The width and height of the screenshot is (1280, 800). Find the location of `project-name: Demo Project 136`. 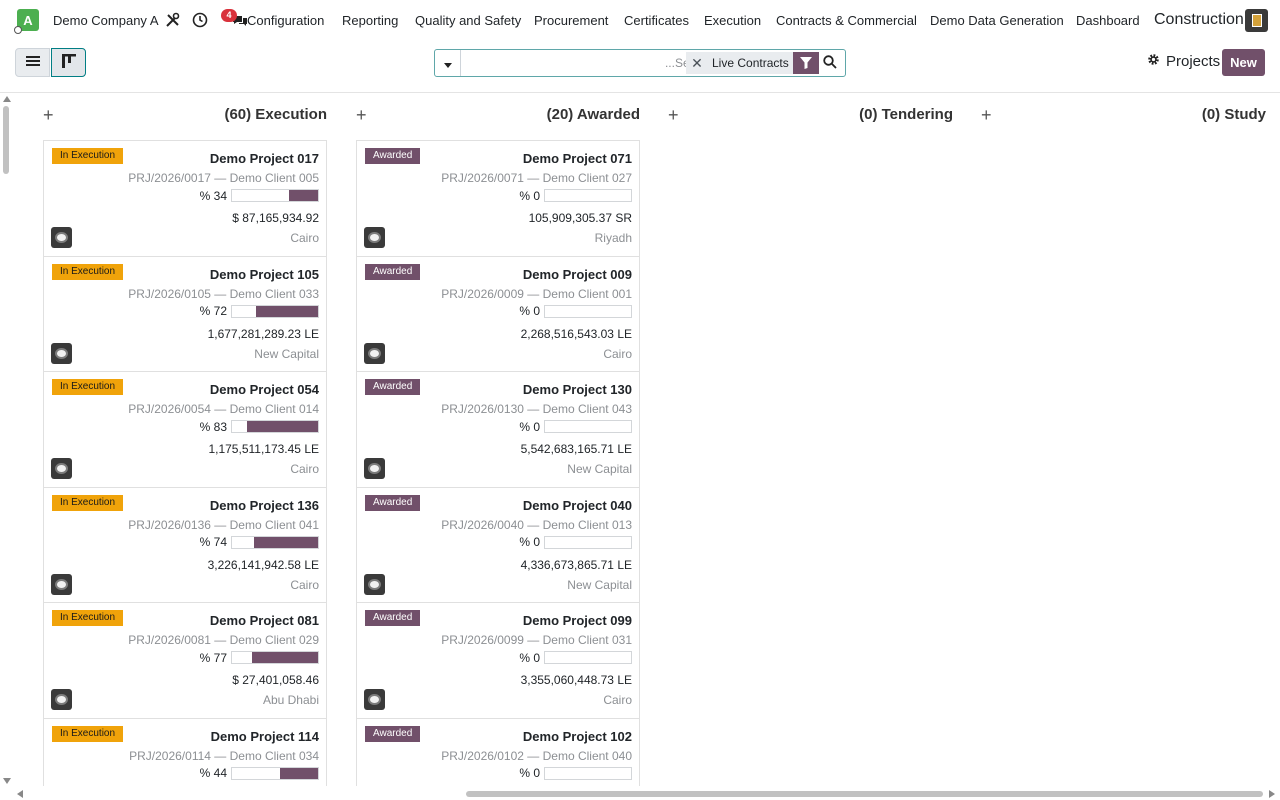

project-name: Demo Project 136 is located at coordinates (264, 505).